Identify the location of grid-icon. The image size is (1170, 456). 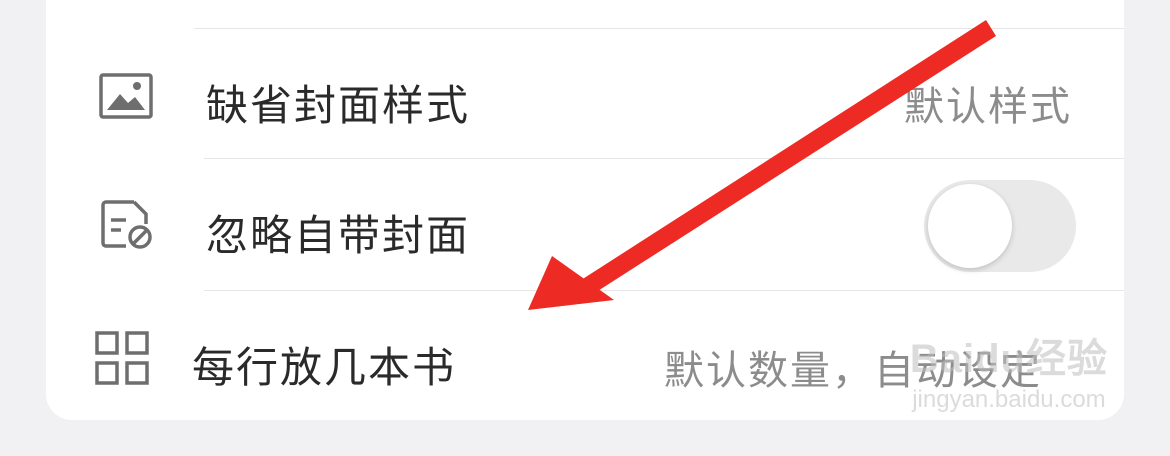
(122, 358).